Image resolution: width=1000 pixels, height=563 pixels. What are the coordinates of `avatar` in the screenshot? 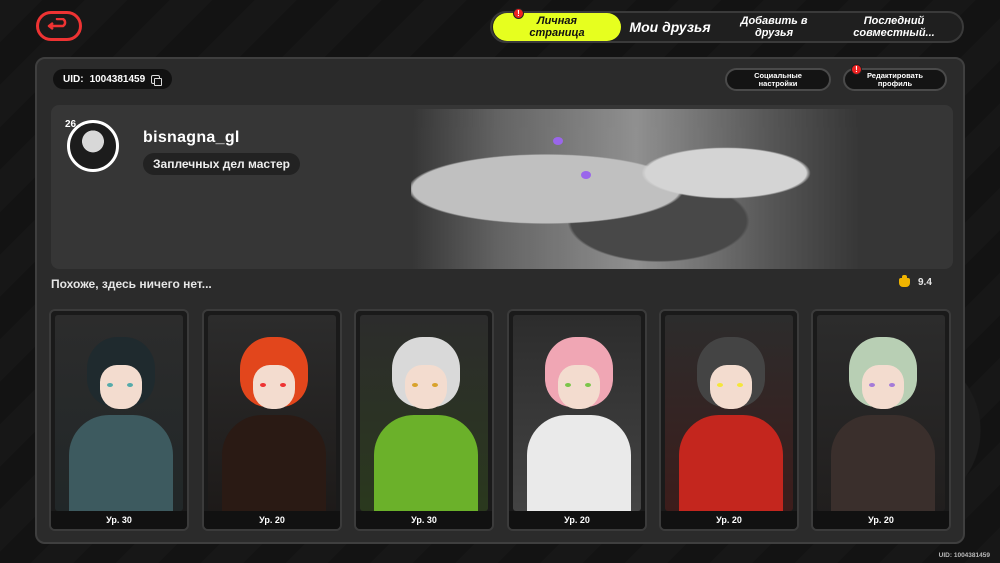 It's located at (93, 146).